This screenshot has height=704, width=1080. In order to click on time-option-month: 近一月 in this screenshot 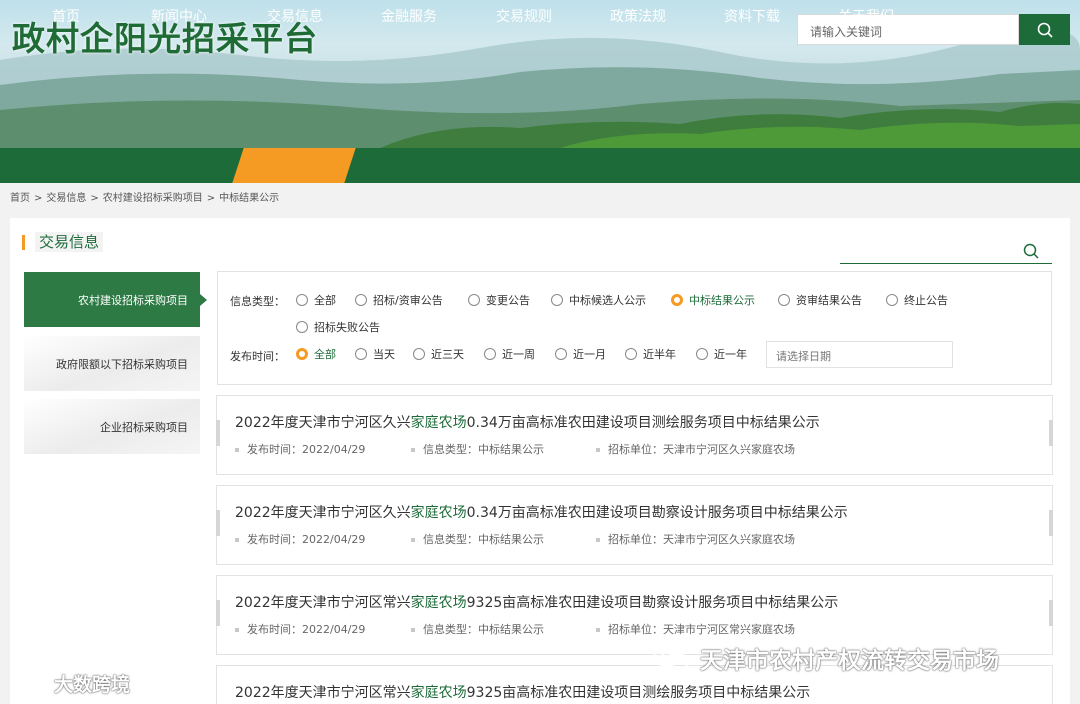, I will do `click(580, 354)`.